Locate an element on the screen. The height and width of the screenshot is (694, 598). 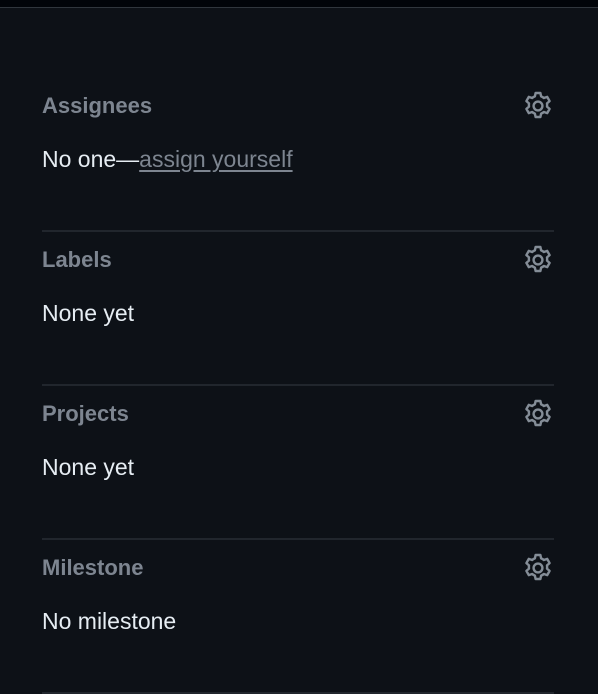
assign-yourself-link: assign yourself is located at coordinates (215, 159).